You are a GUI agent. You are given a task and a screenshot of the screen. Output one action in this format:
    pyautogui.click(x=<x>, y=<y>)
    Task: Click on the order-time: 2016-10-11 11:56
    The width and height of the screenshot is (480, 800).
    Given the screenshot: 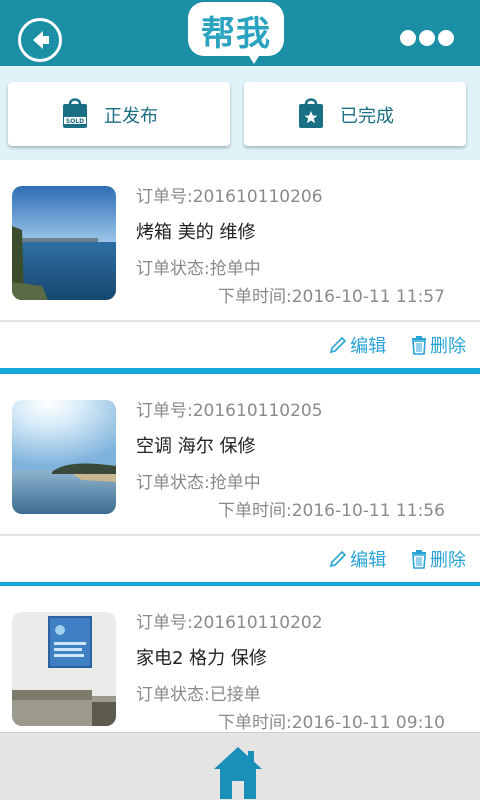 What is the action you would take?
    pyautogui.click(x=368, y=511)
    